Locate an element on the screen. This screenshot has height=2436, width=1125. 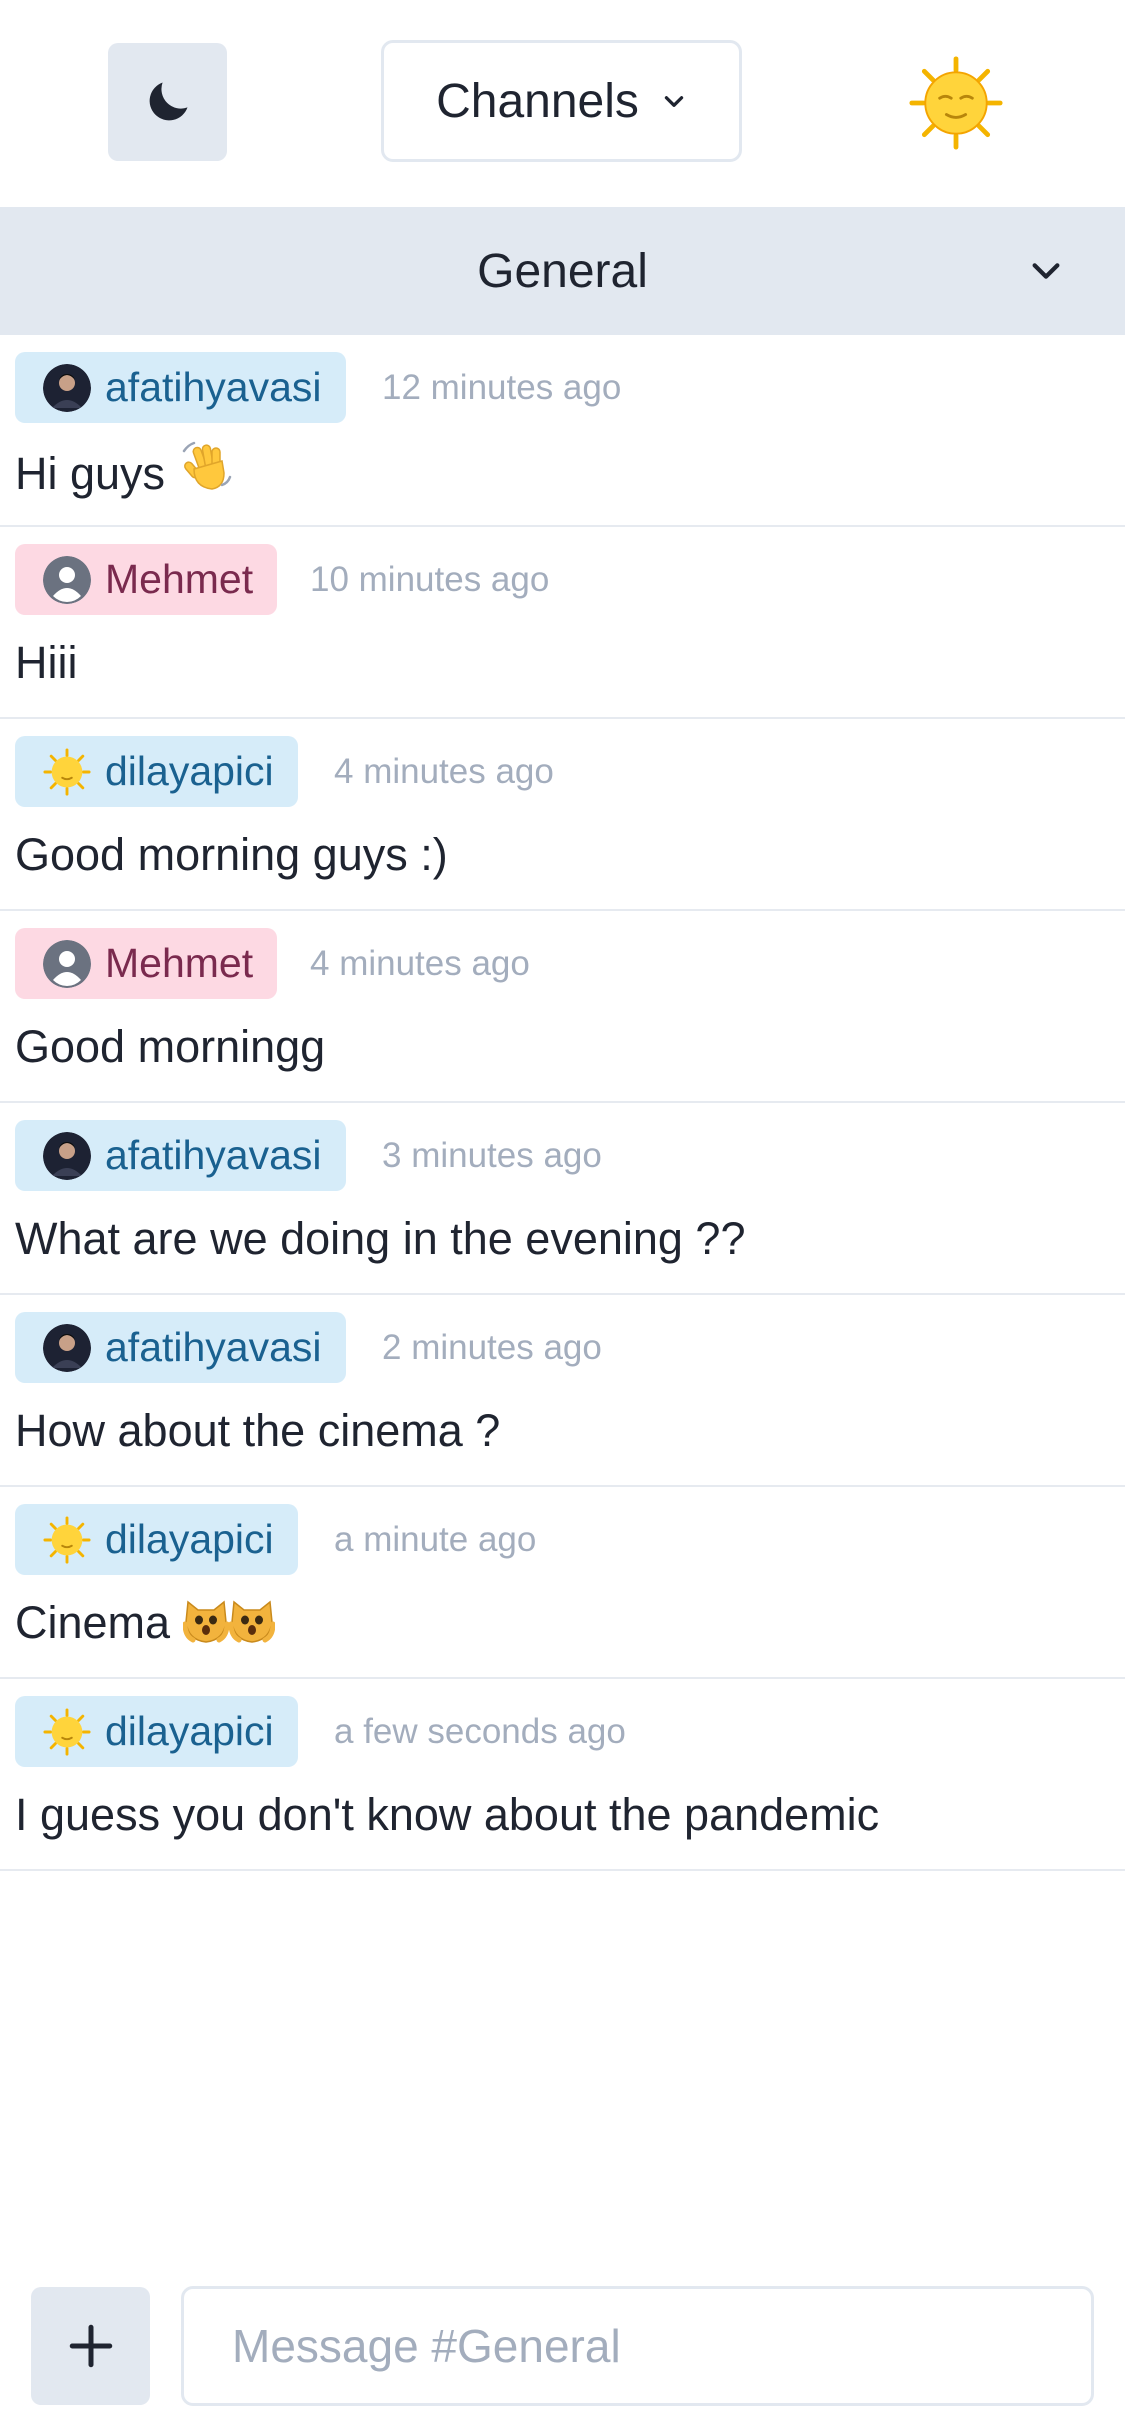
message-text: Good morningg is located at coordinates (170, 1046).